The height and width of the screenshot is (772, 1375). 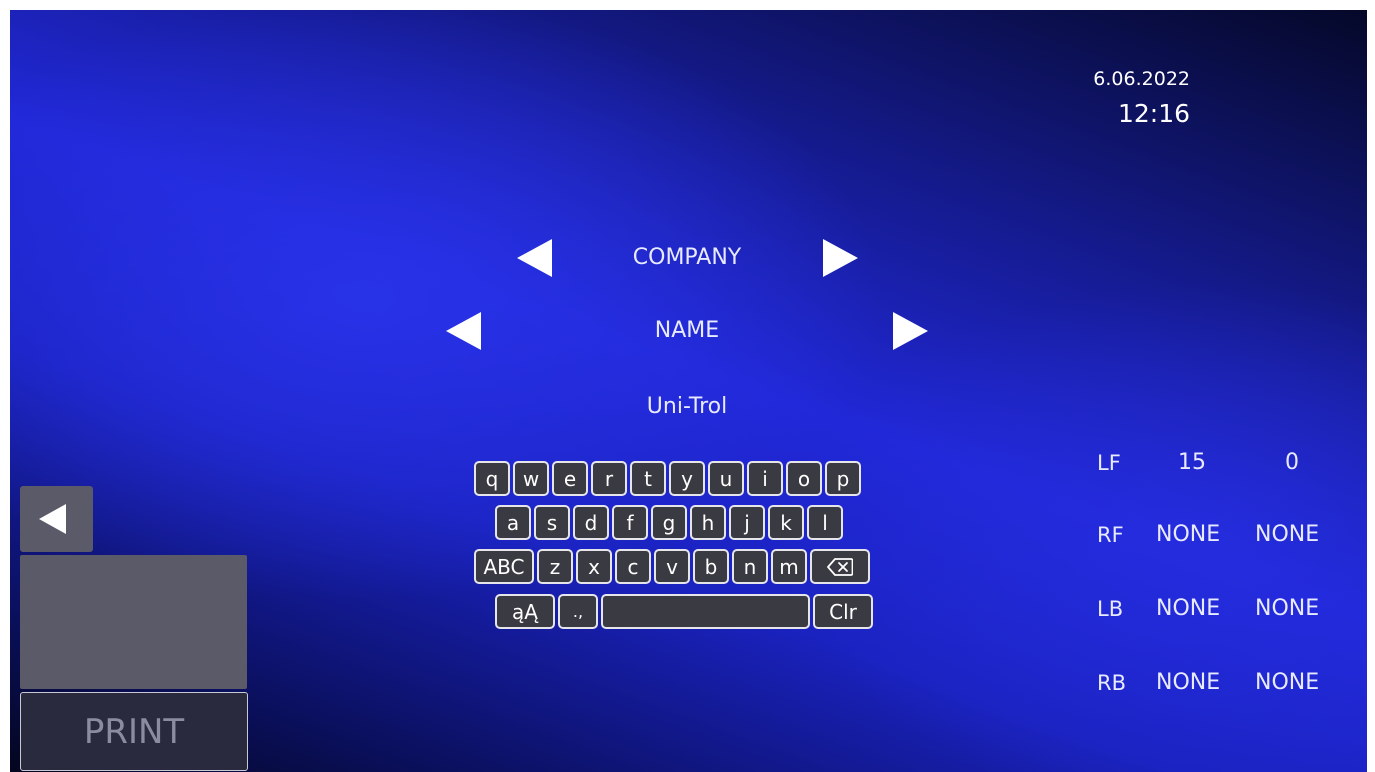 What do you see at coordinates (765, 478) in the screenshot?
I see `key-i: i` at bounding box center [765, 478].